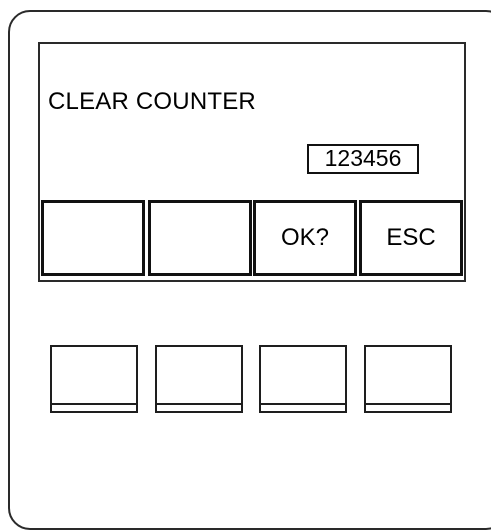  I want to click on screen-title: CLEAR COUNTER, so click(152, 101).